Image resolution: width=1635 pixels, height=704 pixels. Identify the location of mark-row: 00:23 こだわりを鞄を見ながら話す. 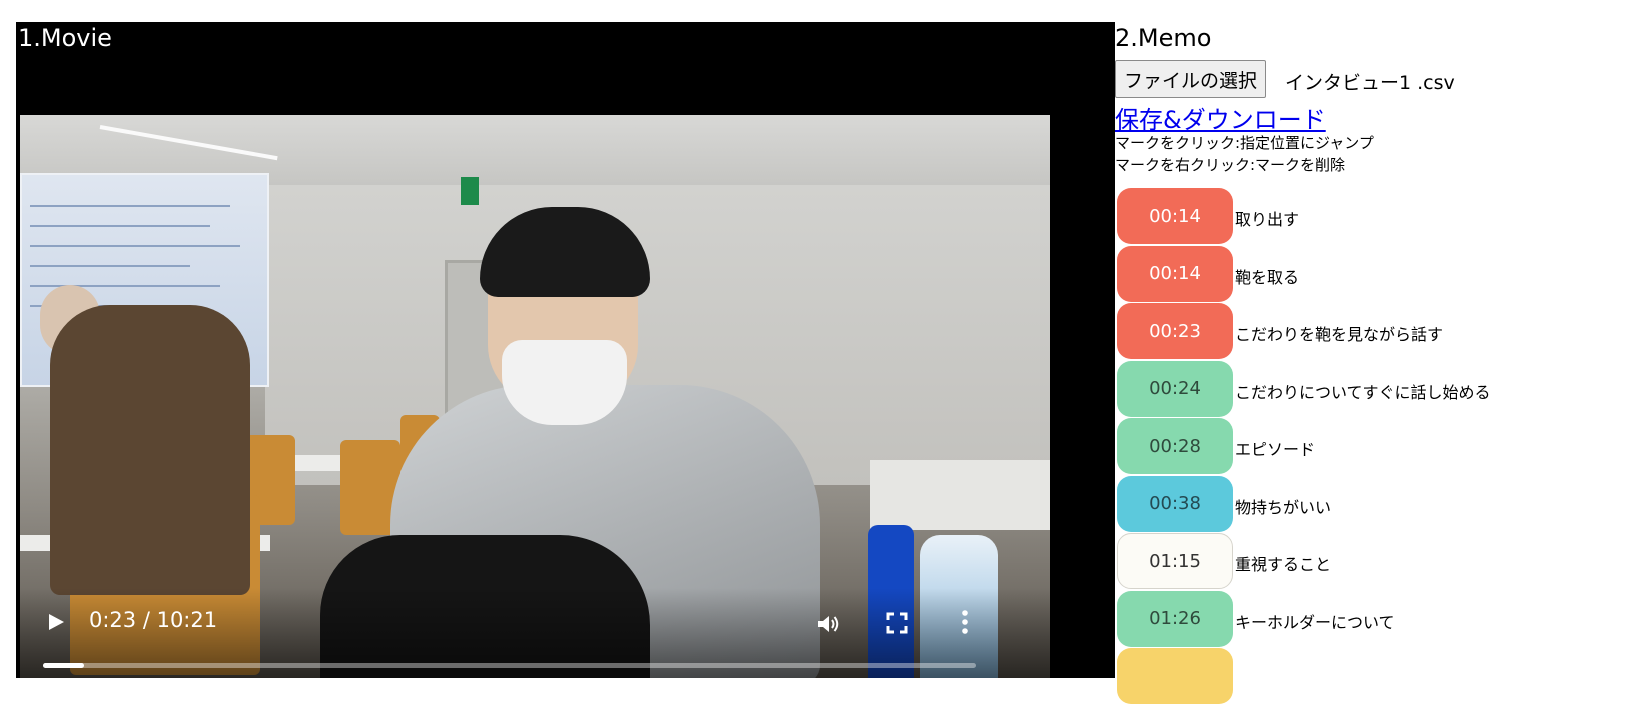
(1357, 331).